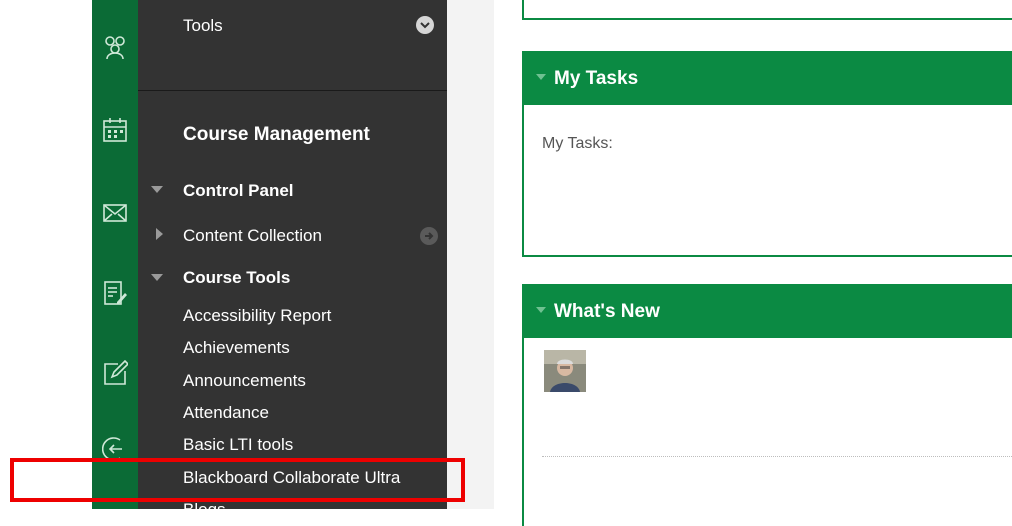 Image resolution: width=1012 pixels, height=526 pixels. I want to click on people-icon, so click(115, 47).